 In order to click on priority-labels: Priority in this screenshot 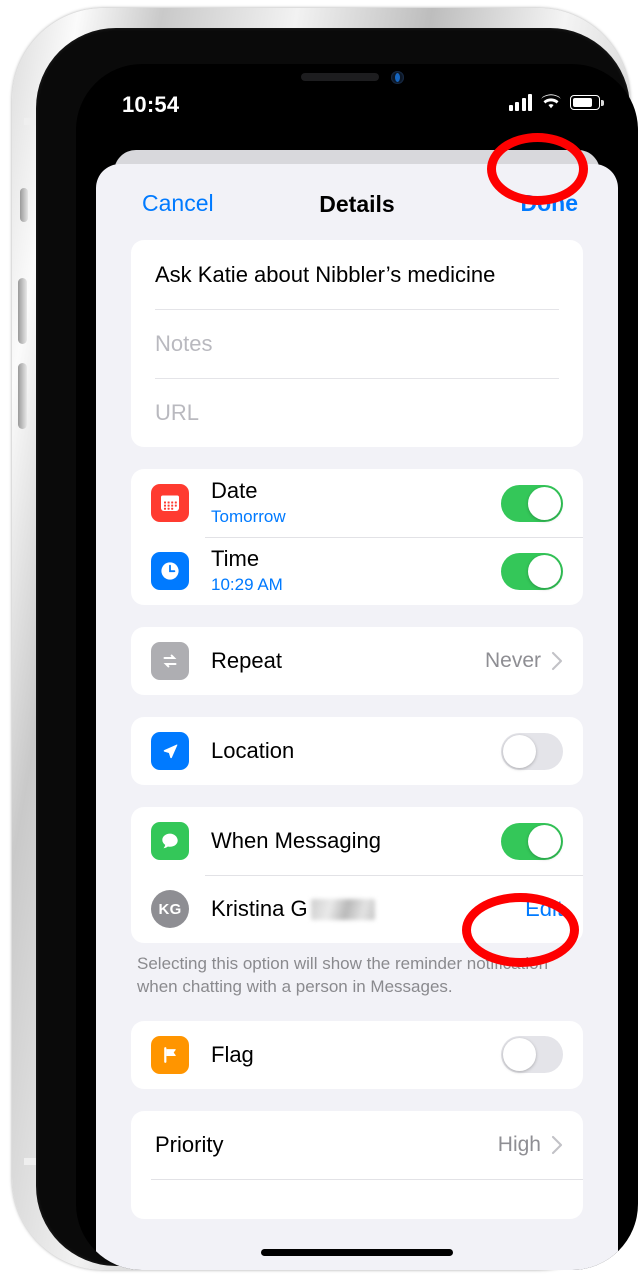, I will do `click(326, 1145)`.